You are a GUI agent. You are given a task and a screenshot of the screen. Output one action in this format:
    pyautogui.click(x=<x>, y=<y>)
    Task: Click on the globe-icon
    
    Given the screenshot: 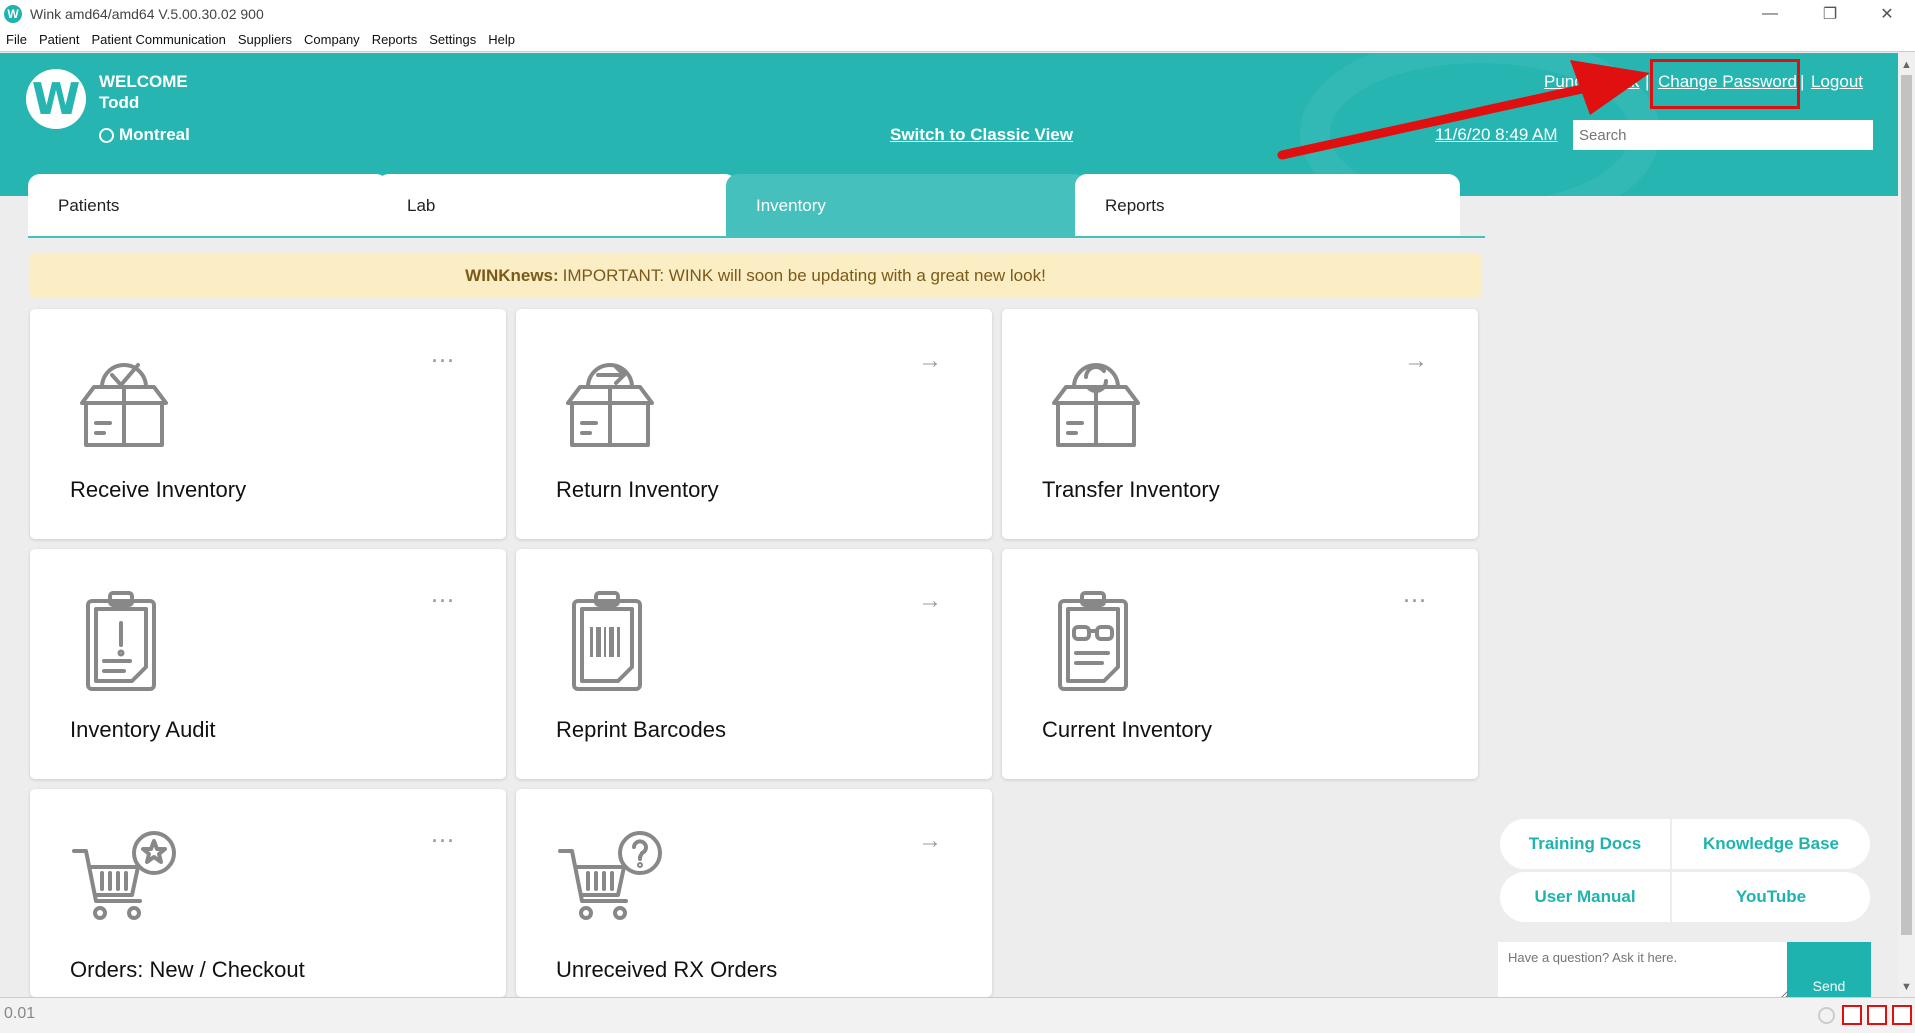 What is the action you would take?
    pyautogui.click(x=106, y=135)
    